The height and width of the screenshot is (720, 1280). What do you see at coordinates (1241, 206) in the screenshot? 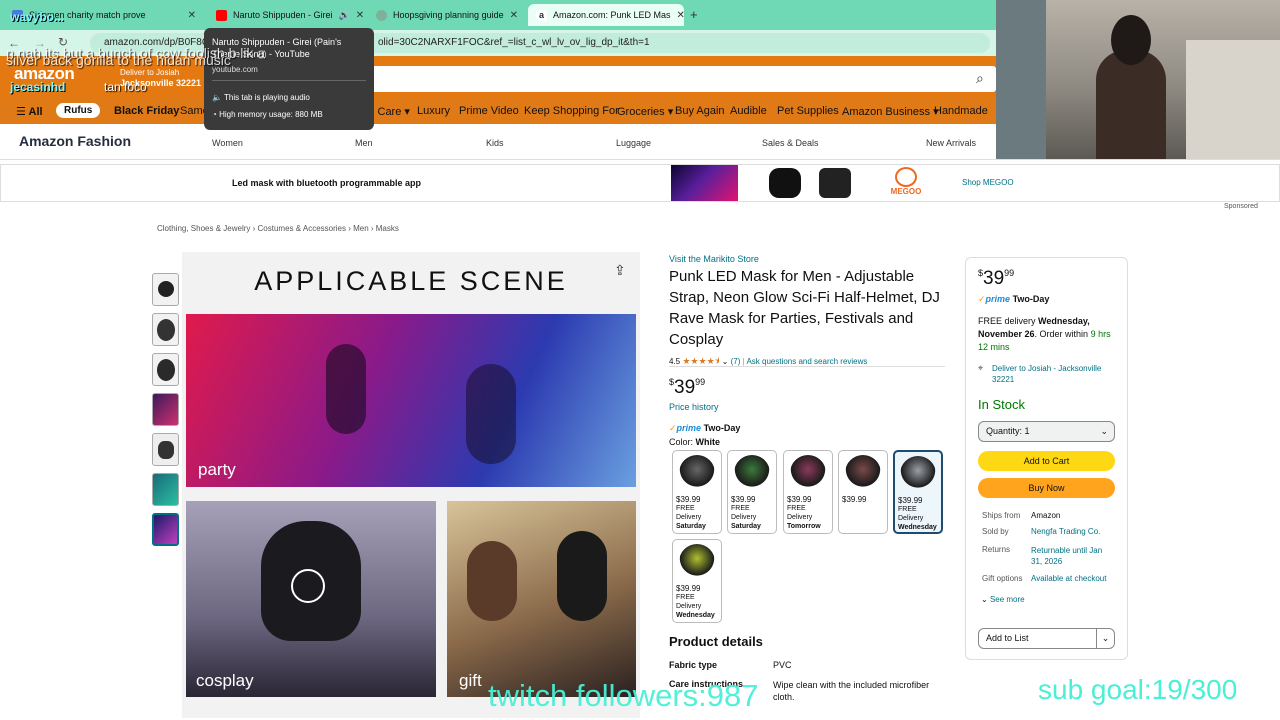
I see `sponsored-label: Sponsored` at bounding box center [1241, 206].